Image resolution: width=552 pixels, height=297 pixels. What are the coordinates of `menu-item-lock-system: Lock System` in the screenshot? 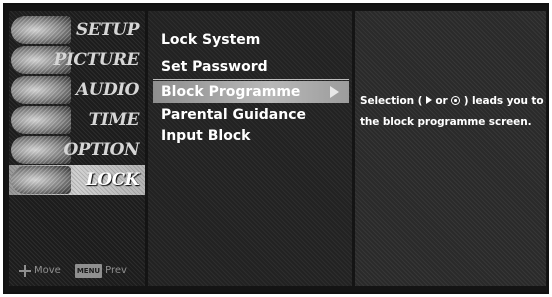 It's located at (251, 40).